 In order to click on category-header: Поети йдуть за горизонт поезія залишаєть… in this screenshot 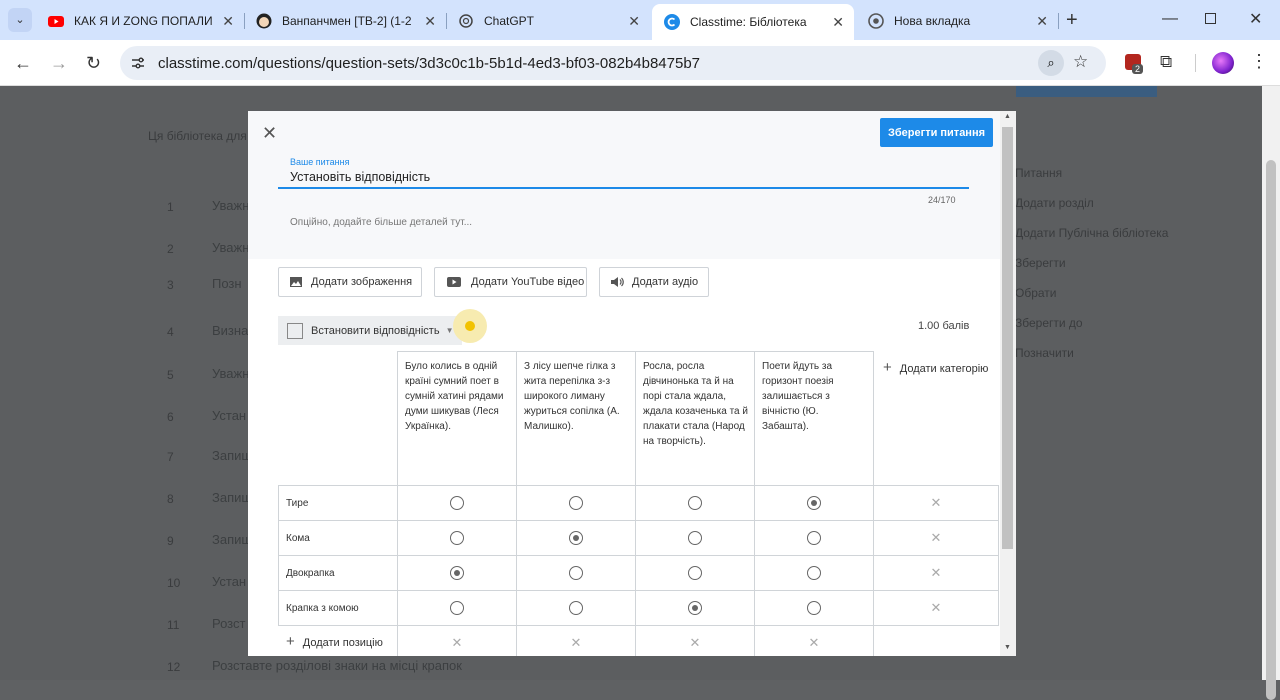, I will do `click(814, 418)`.